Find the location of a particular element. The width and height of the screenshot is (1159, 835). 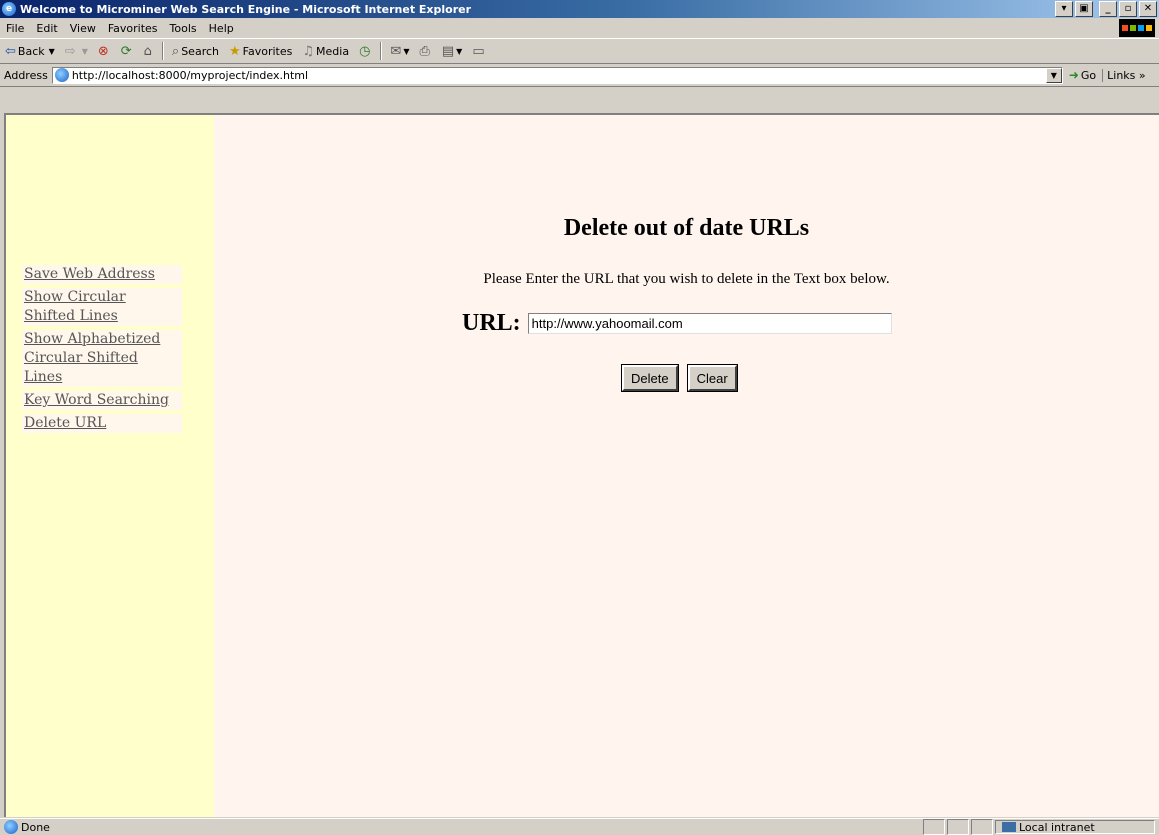

url-form-row: URL: is located at coordinates (677, 323).